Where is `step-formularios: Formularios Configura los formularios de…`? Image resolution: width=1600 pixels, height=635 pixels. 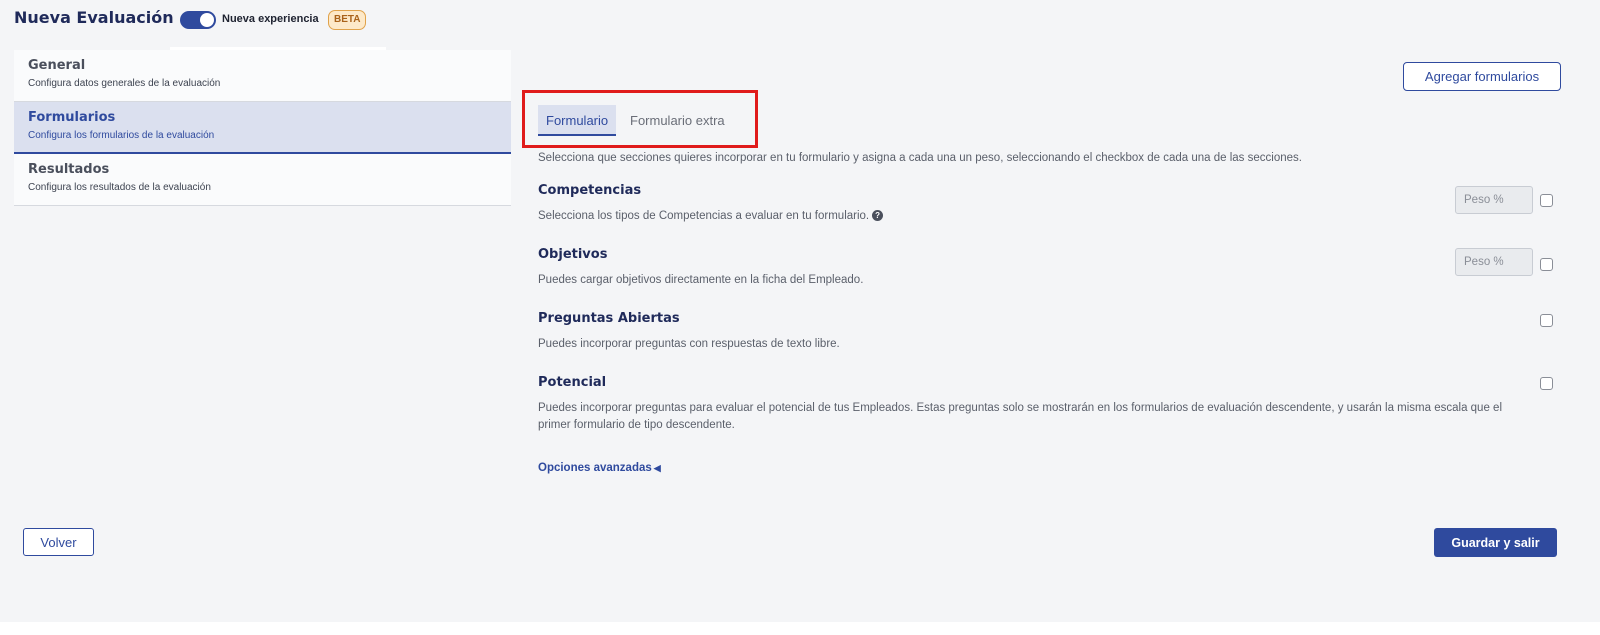
step-formularios: Formularios Configura los formularios de… is located at coordinates (262, 128).